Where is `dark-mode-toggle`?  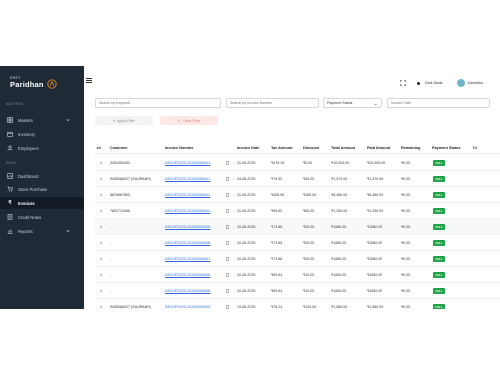 dark-mode-toggle is located at coordinates (418, 83).